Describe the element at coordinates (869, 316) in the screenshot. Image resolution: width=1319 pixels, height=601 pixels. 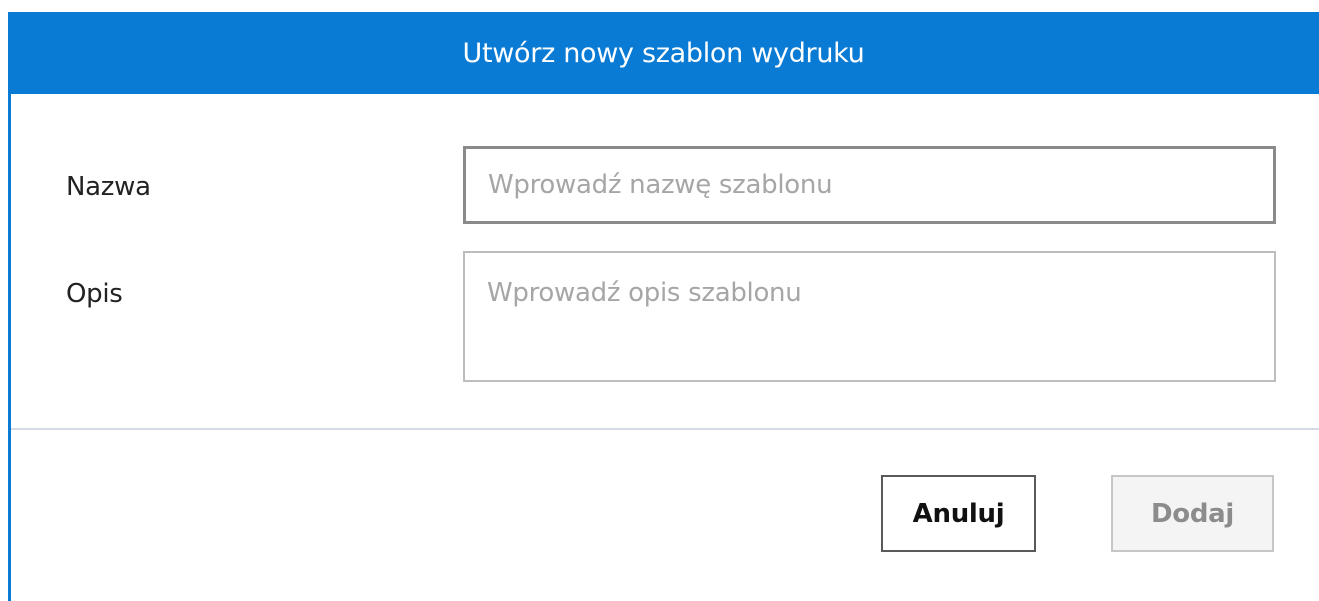
I see `template-description-textarea` at that location.